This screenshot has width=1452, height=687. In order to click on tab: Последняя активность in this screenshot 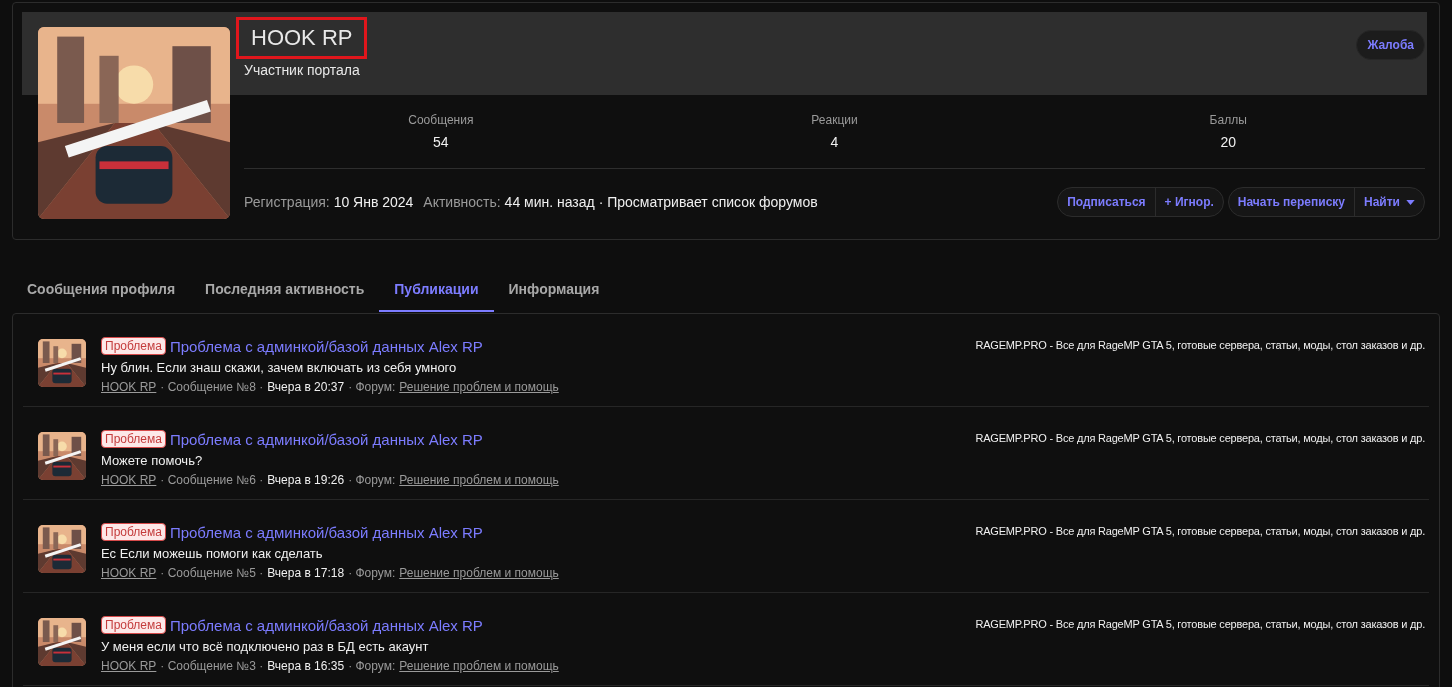, I will do `click(285, 290)`.